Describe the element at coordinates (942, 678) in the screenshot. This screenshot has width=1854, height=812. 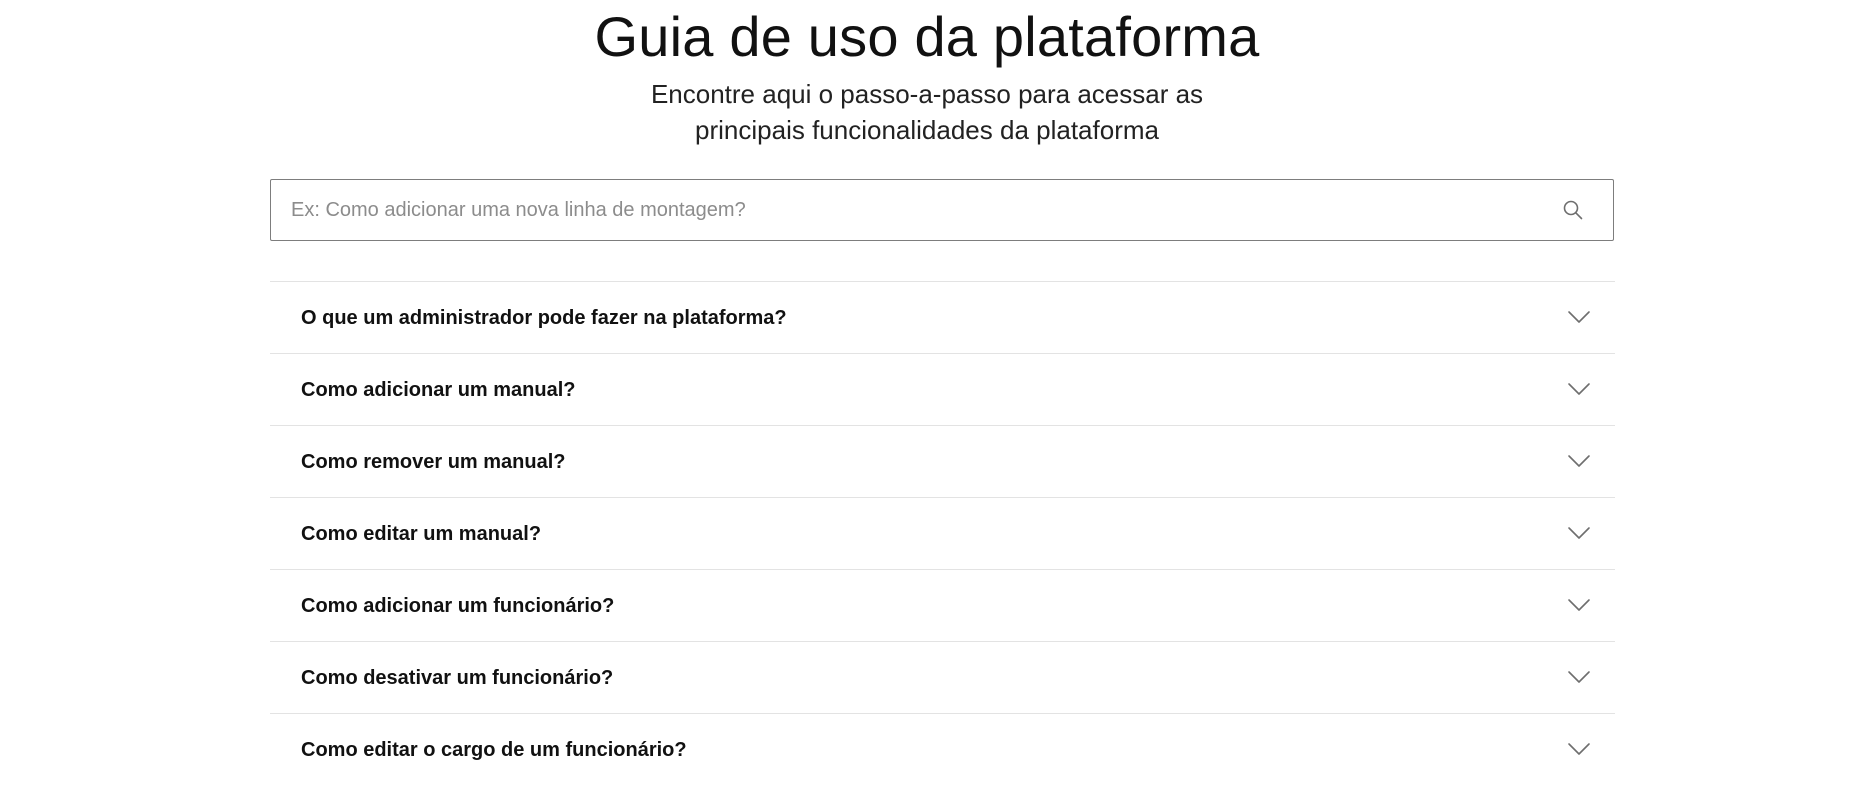
I see `faq-item-deactivate-employee: Como desativar um funcionário?` at that location.